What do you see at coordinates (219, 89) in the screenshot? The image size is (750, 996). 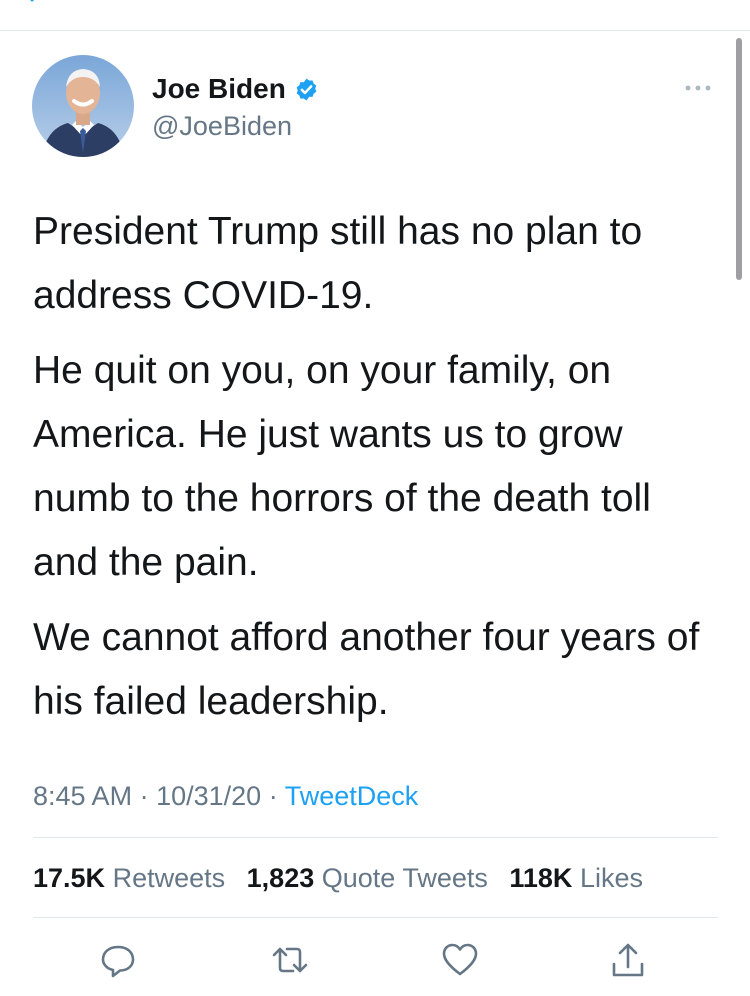 I see `author-name: Joe Biden` at bounding box center [219, 89].